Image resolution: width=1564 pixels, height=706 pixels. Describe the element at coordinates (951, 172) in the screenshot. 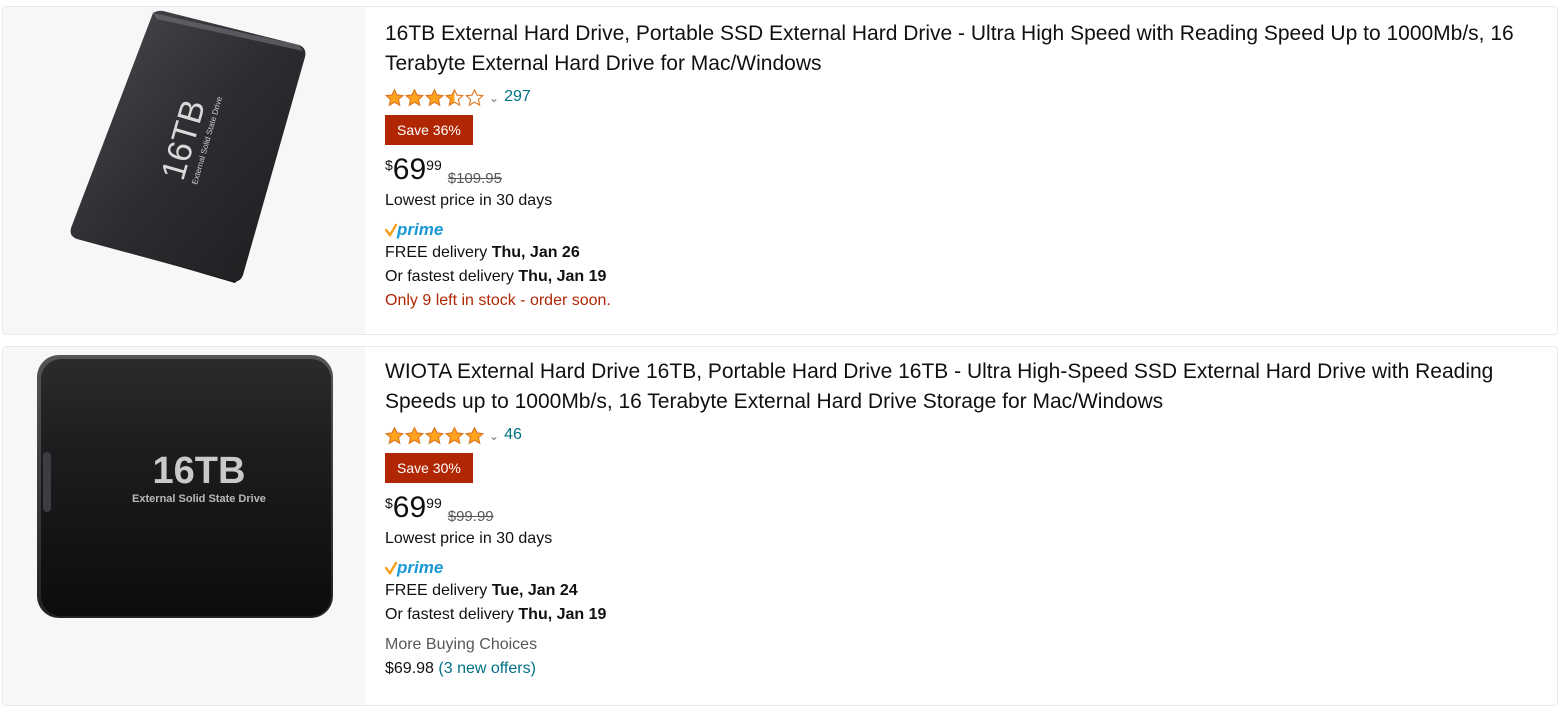

I see `price: $ 69 99 $109.95` at that location.